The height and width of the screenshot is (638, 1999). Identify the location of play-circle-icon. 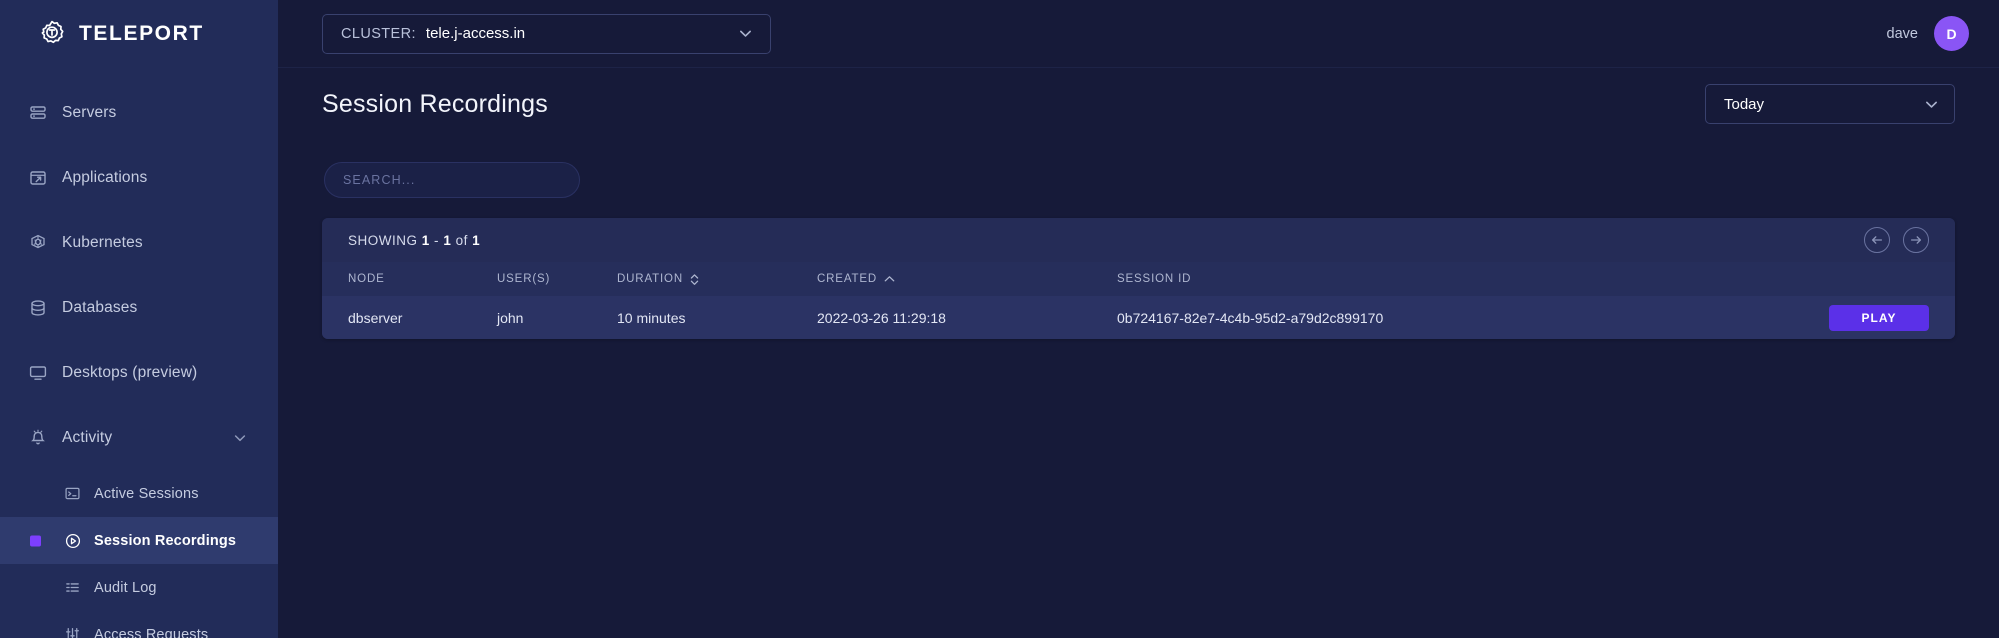
(79, 541).